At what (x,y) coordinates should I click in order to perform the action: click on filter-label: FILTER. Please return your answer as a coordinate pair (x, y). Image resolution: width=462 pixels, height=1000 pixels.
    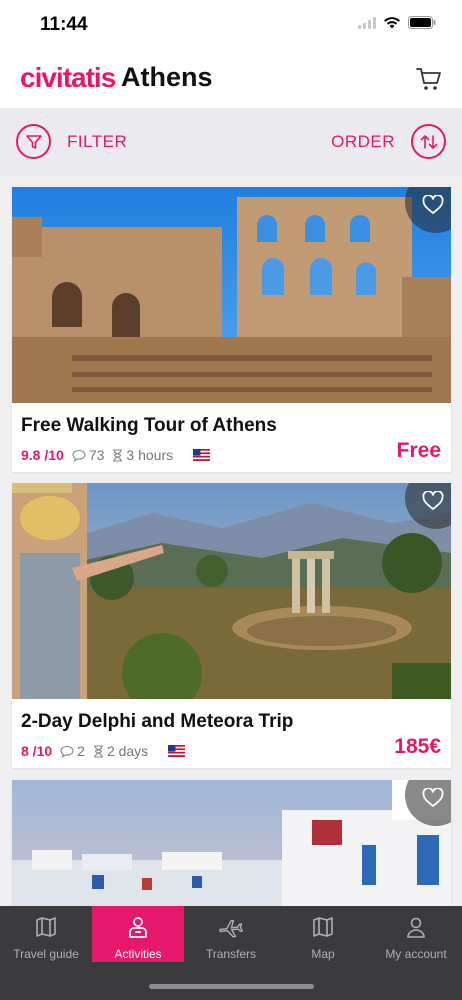
    Looking at the image, I should click on (97, 141).